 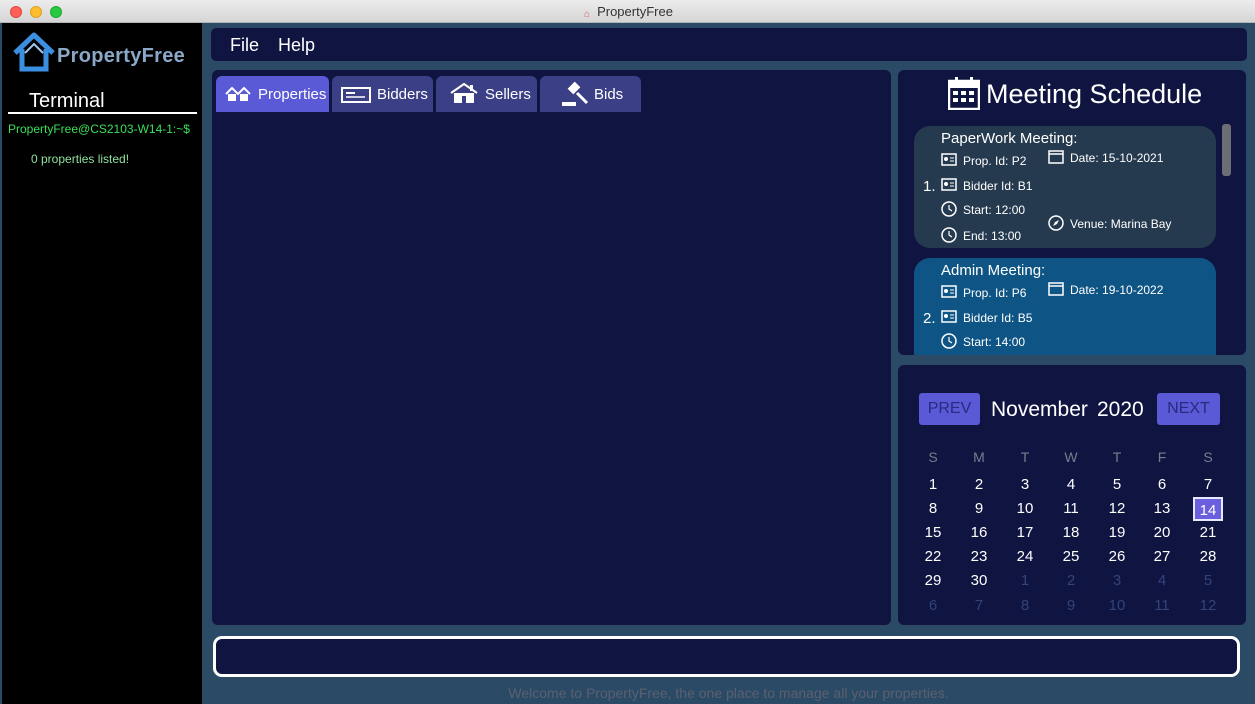 I want to click on calendar-day-other-month: 9, so click(x=1071, y=606).